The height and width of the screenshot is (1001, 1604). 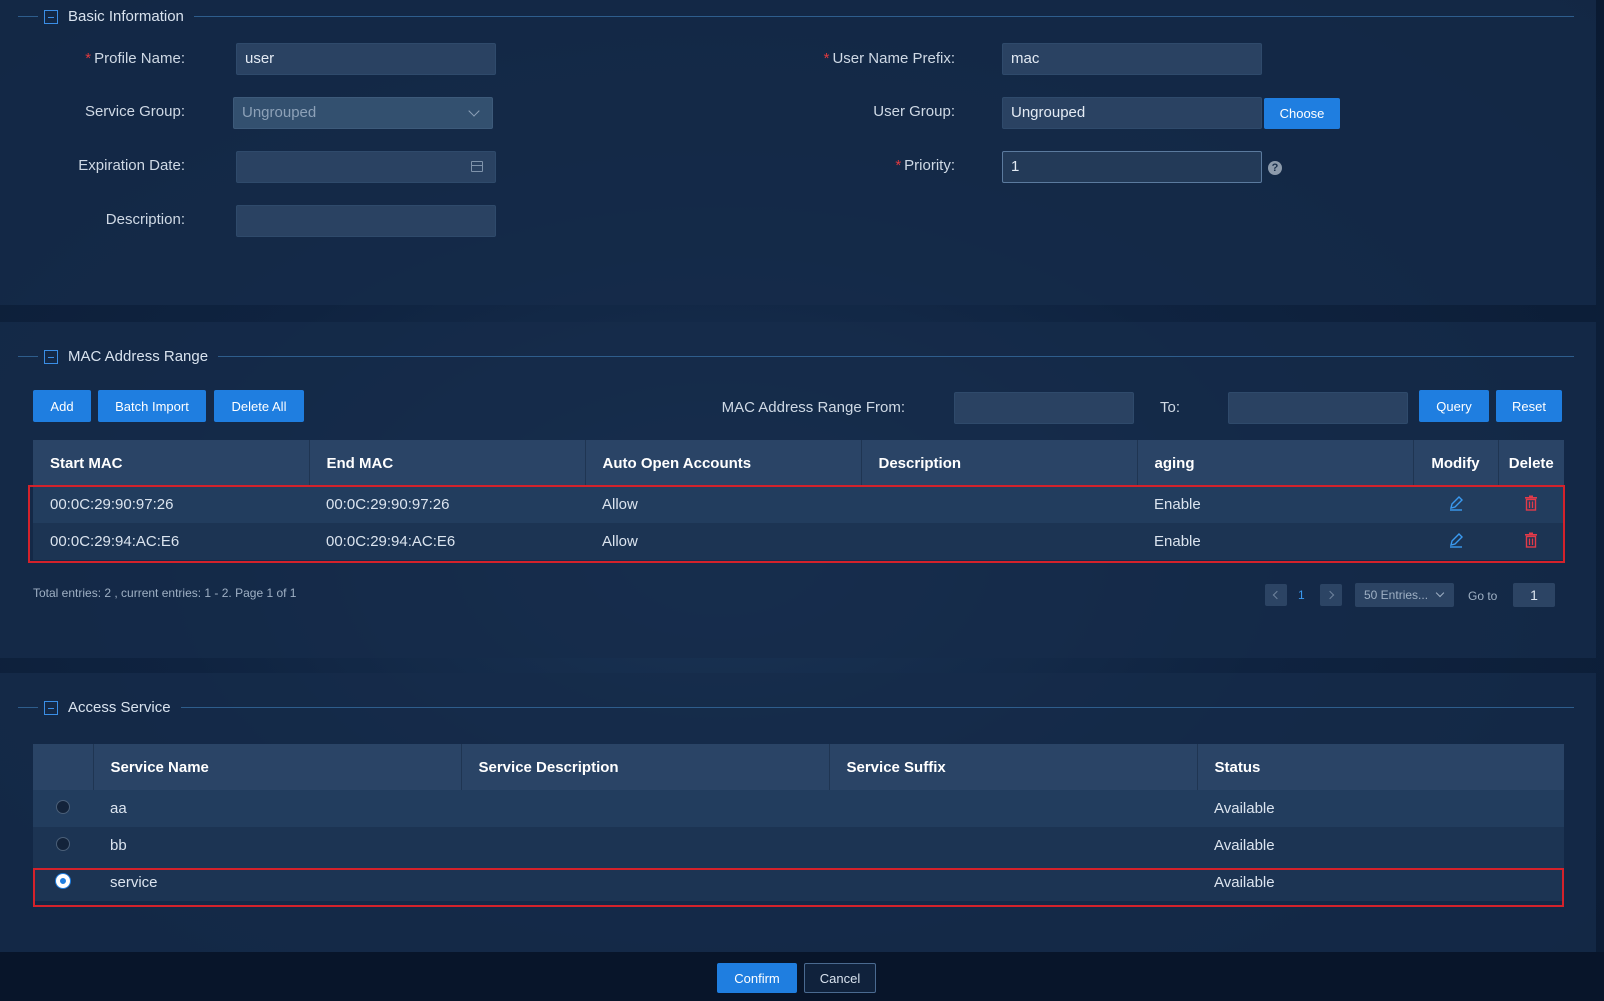 I want to click on col-service-description: Service Description, so click(x=645, y=767).